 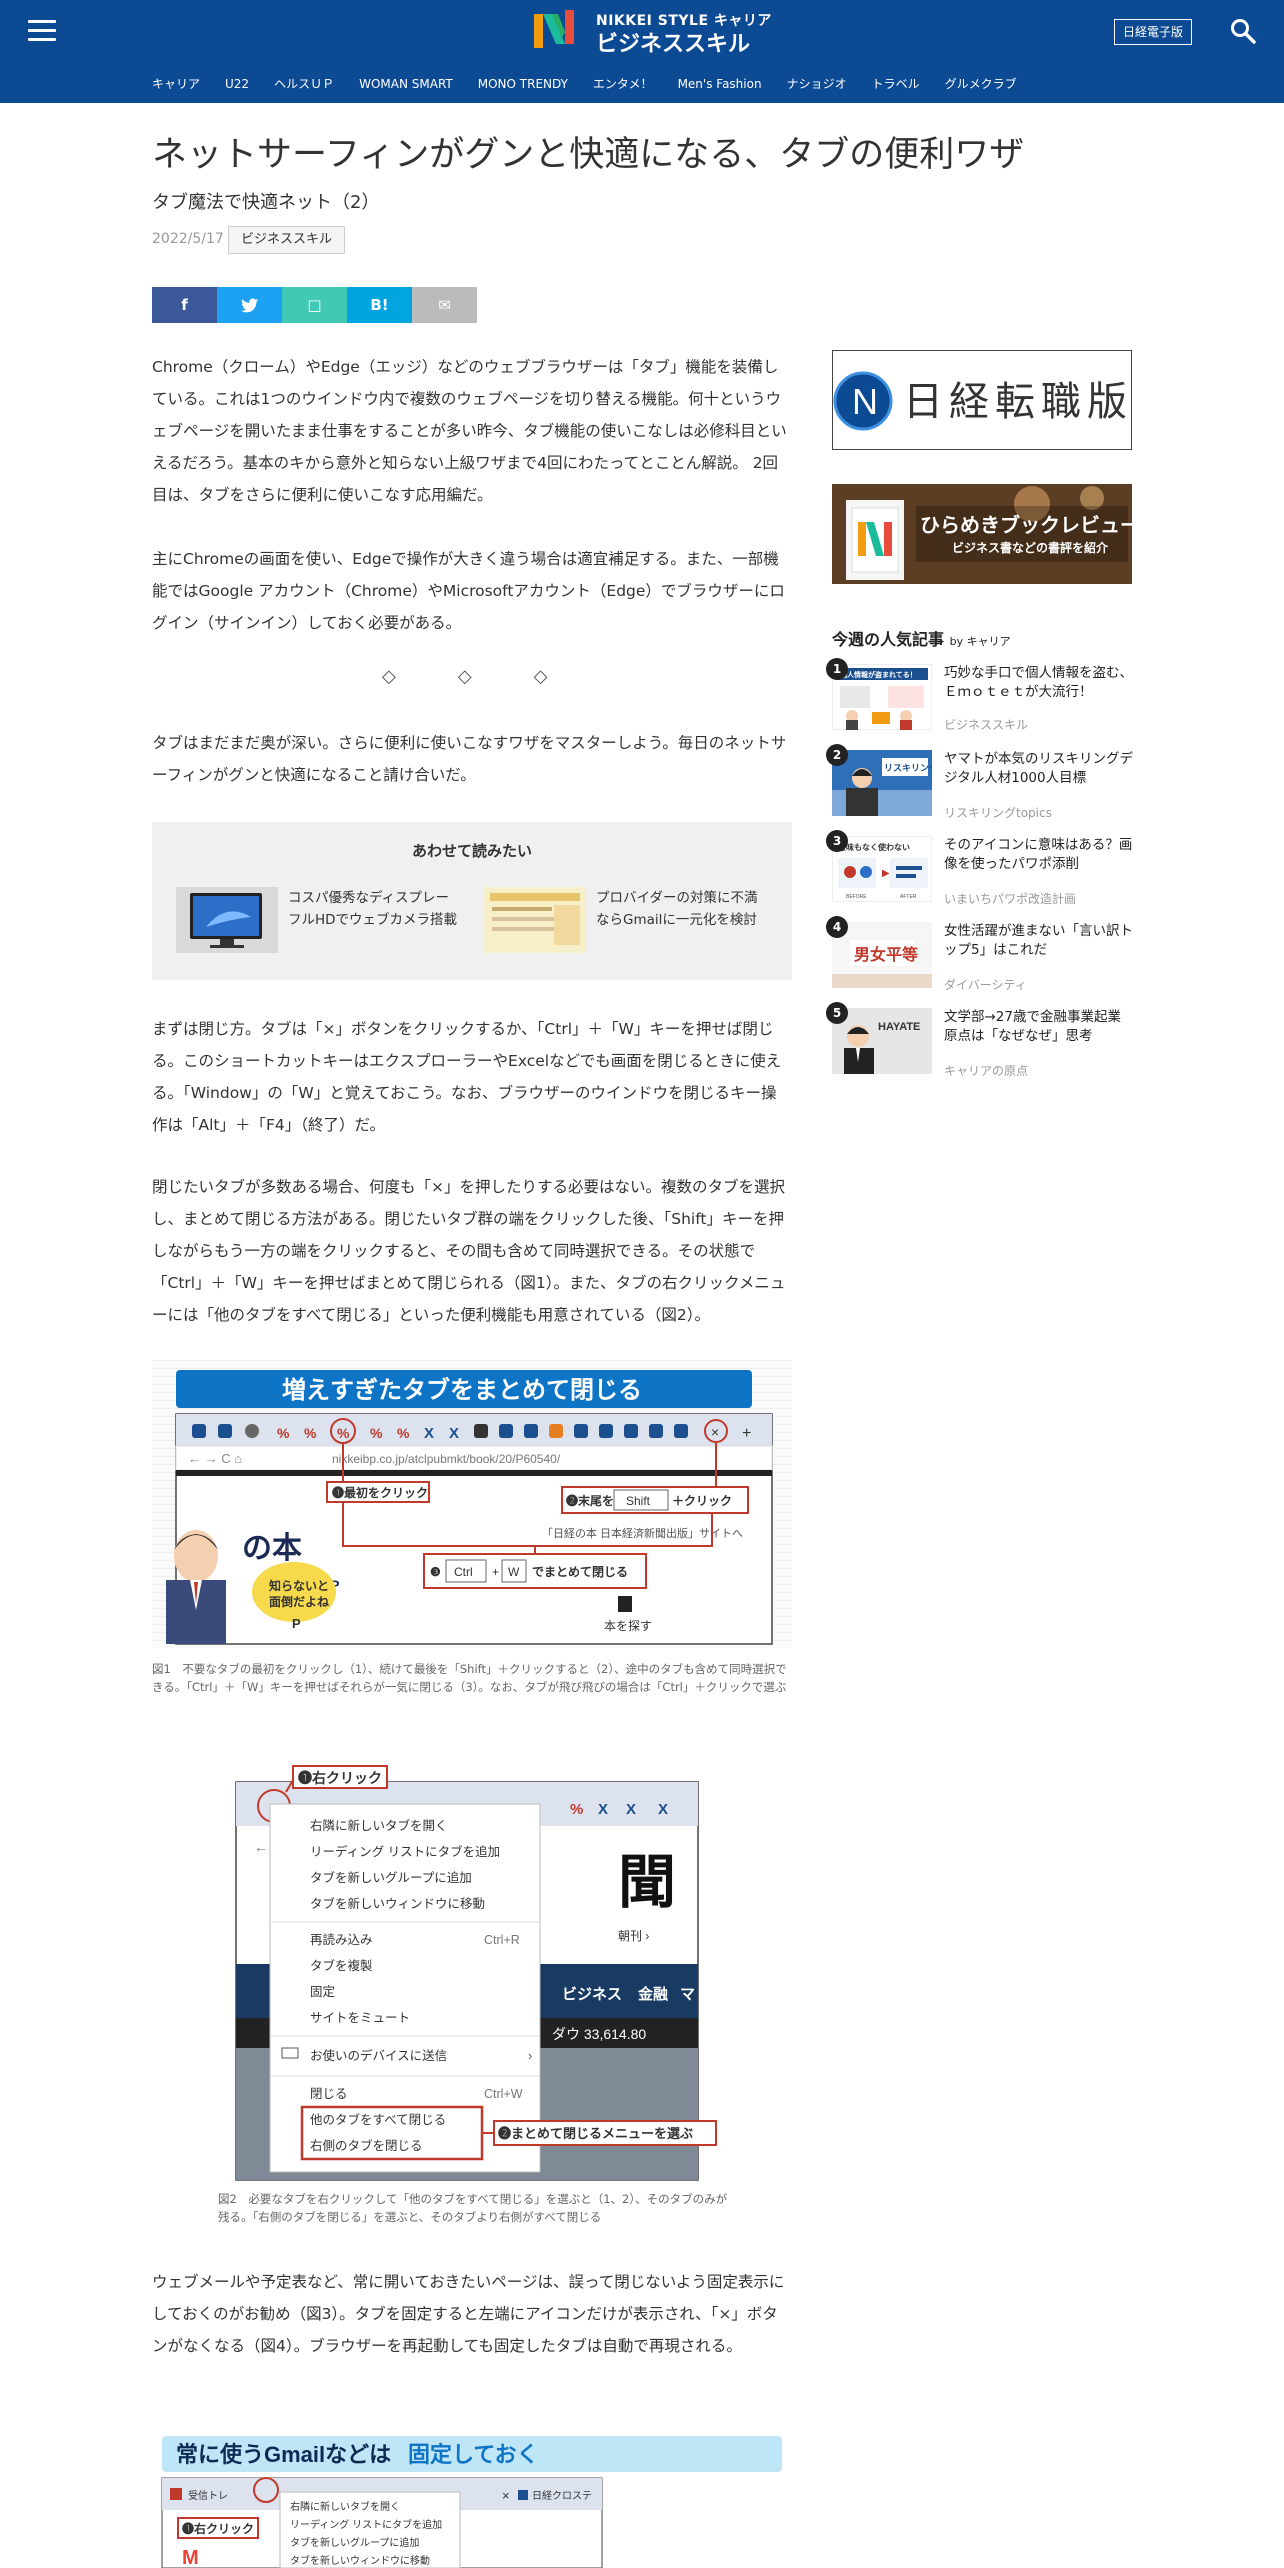 I want to click on popular-item: 4 男女平等 女性活躍が進まない「言い訳トップ5」はこれだ ダイバーシティ, so click(x=979, y=956).